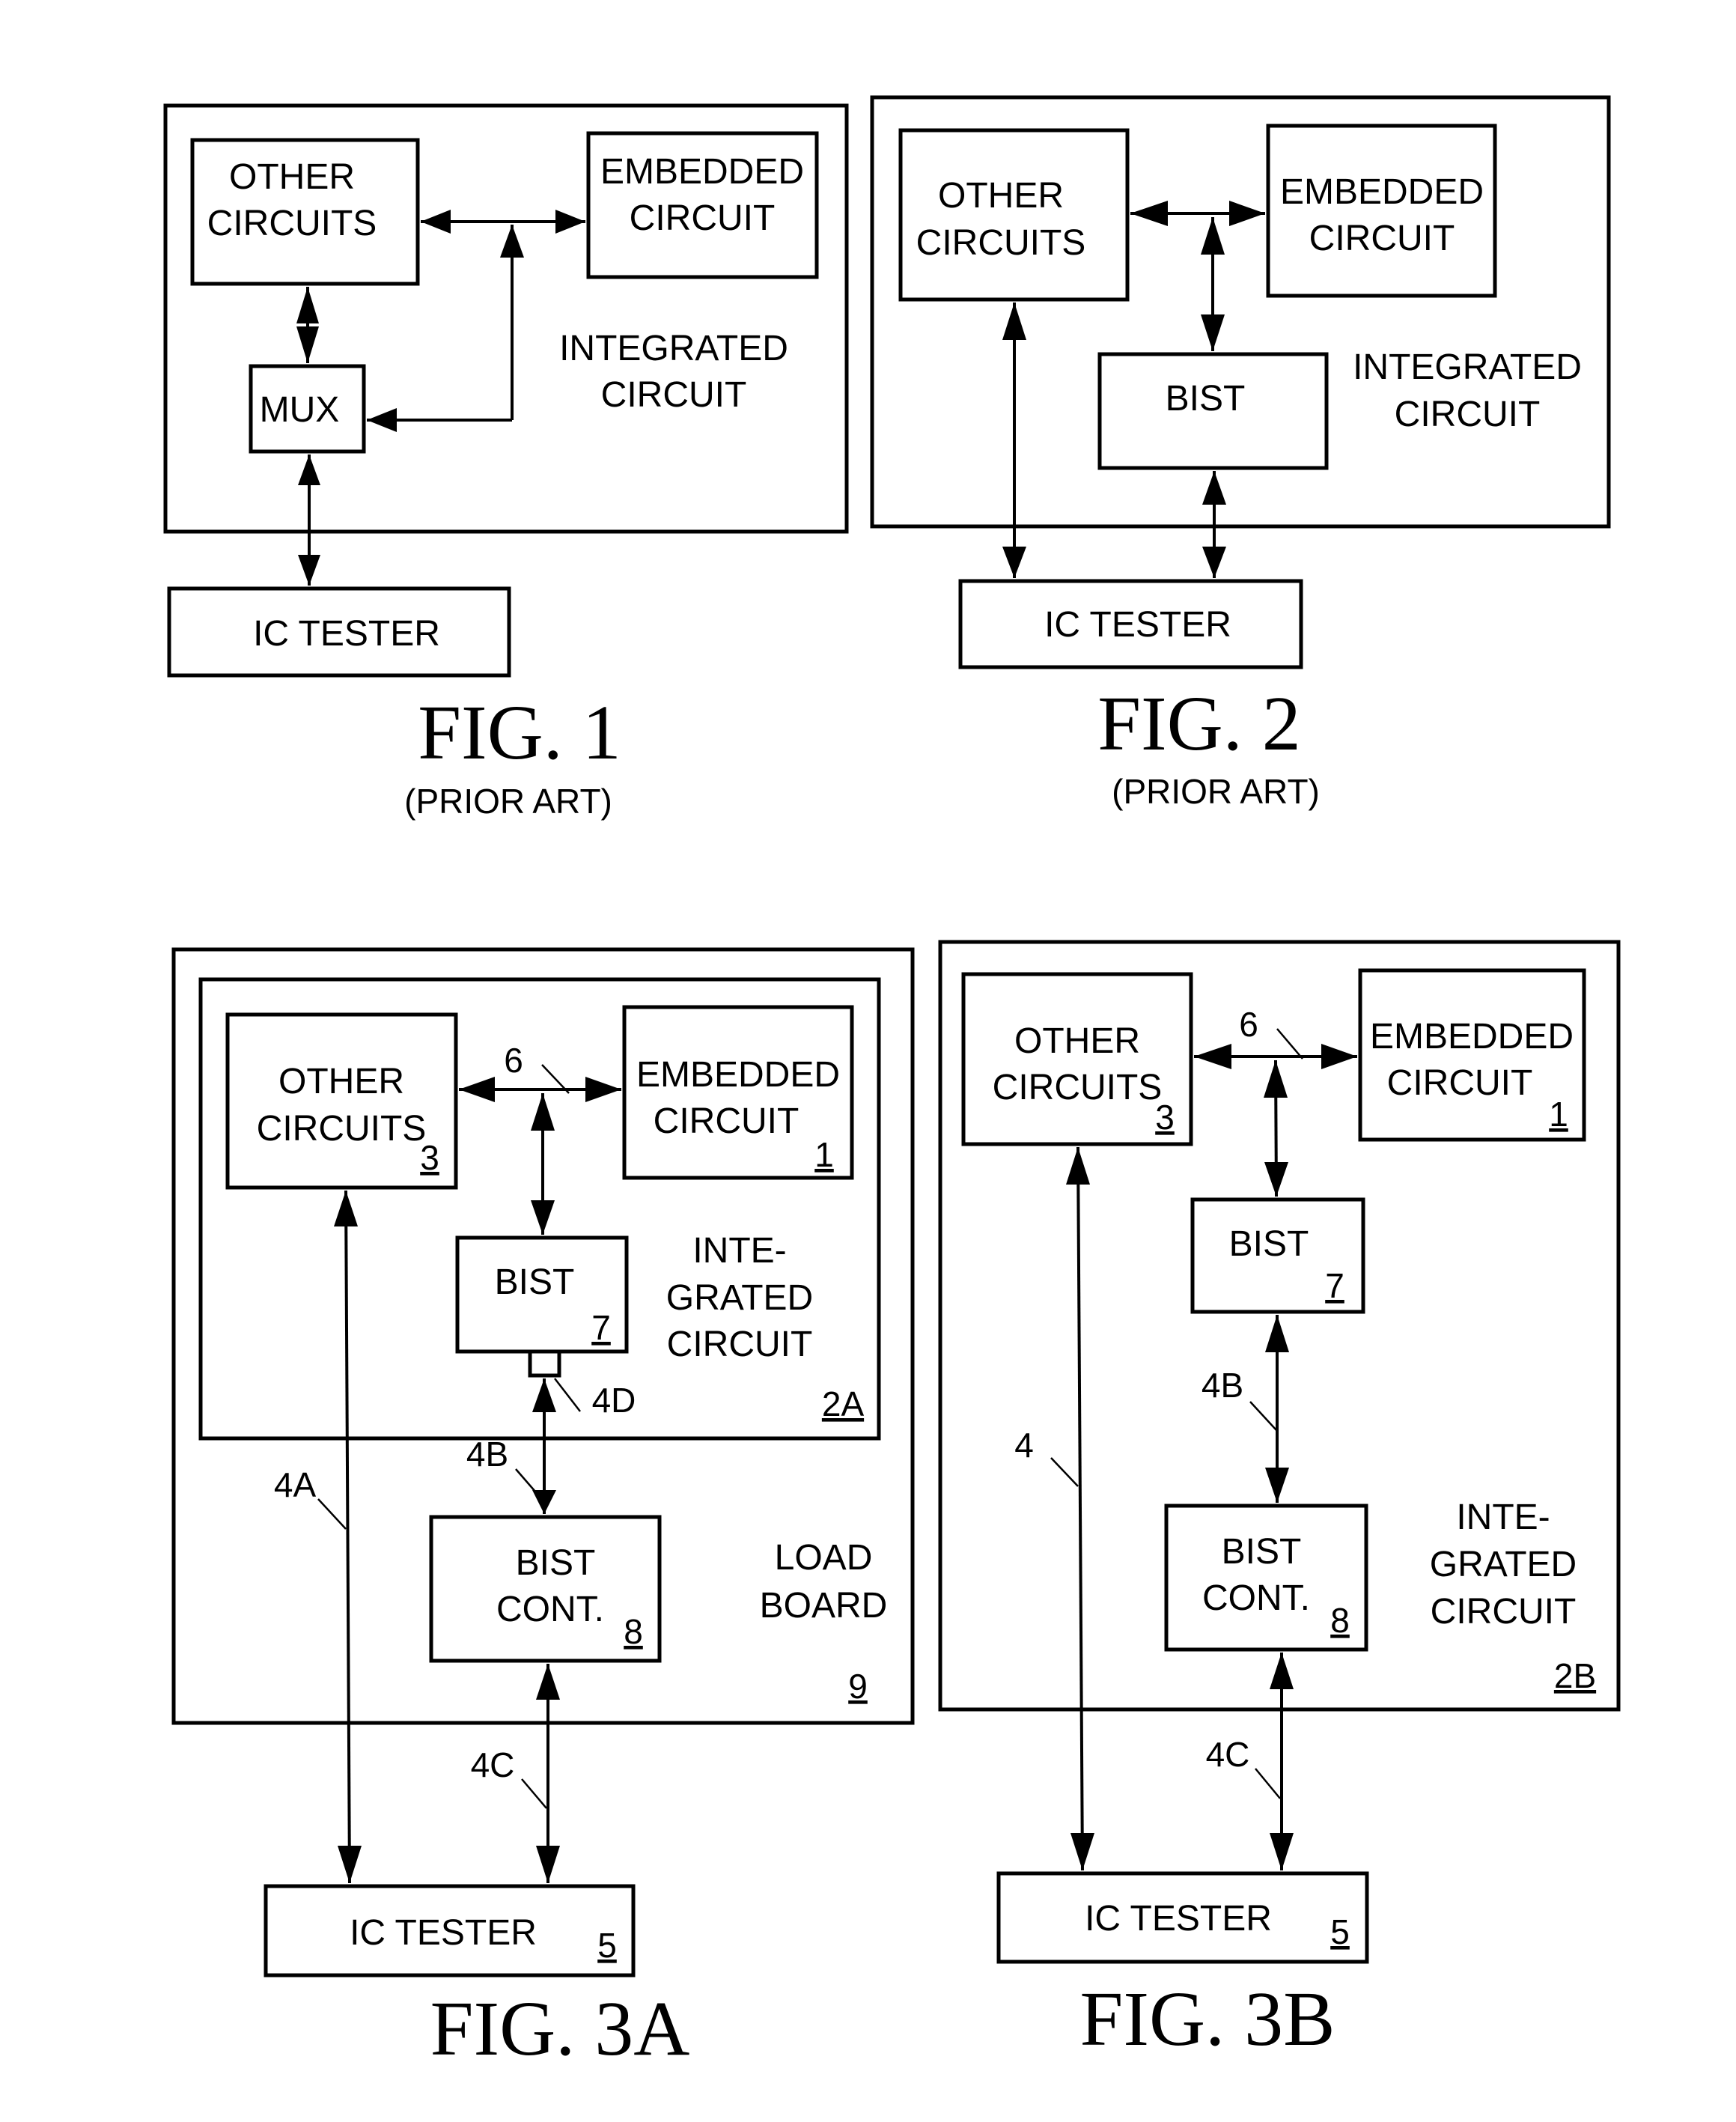  I want to click on fig2-bist-label: BIST, so click(1206, 399).